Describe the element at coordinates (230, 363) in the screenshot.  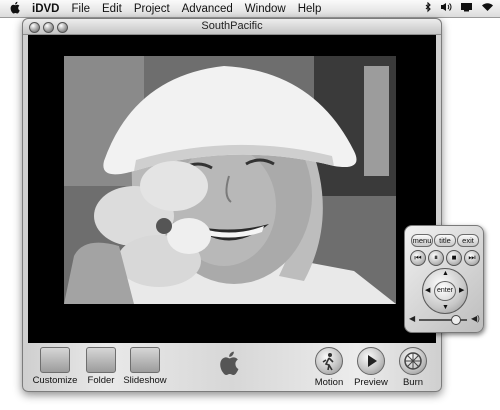
I see `apple-logo-icon` at that location.